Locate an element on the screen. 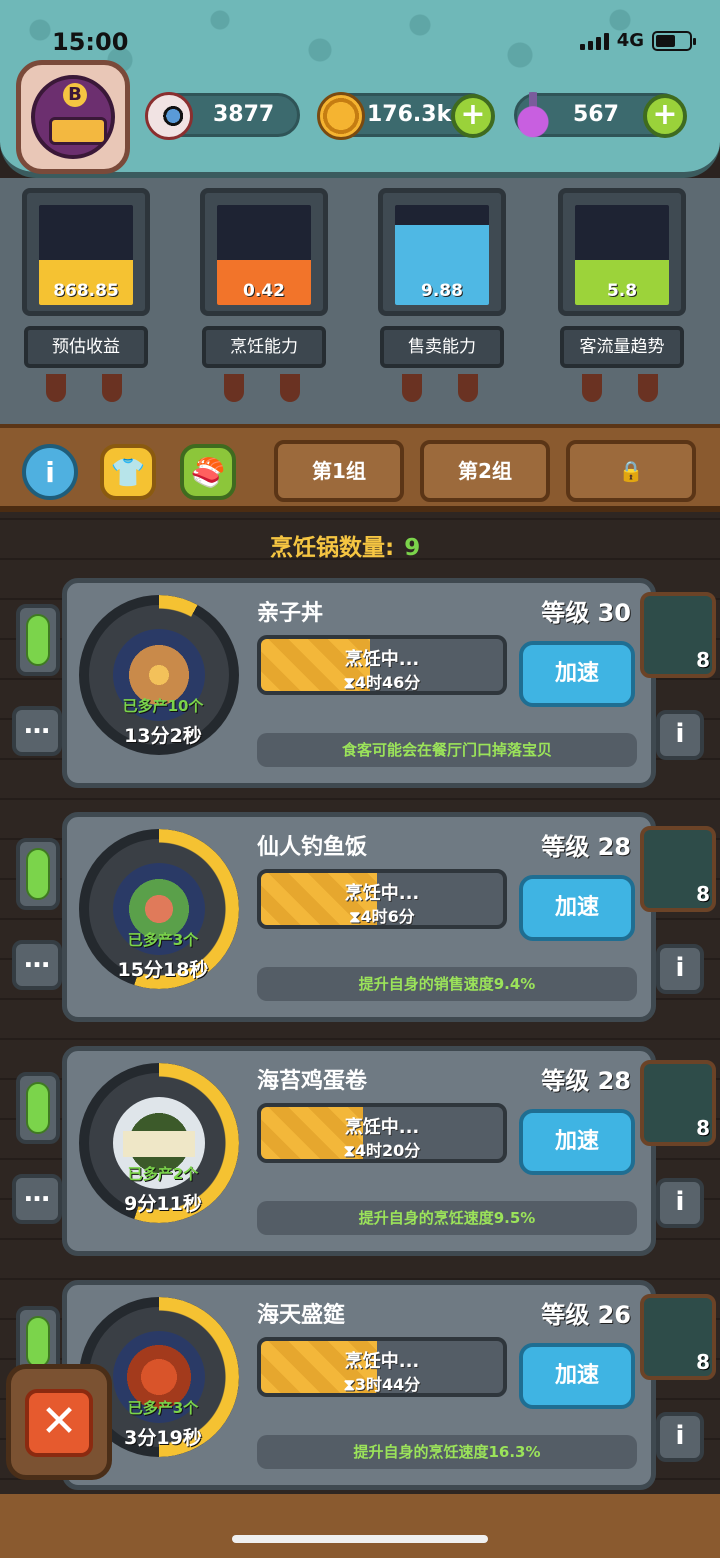 The height and width of the screenshot is (1558, 720). recipe-button: 🍣 is located at coordinates (208, 472).